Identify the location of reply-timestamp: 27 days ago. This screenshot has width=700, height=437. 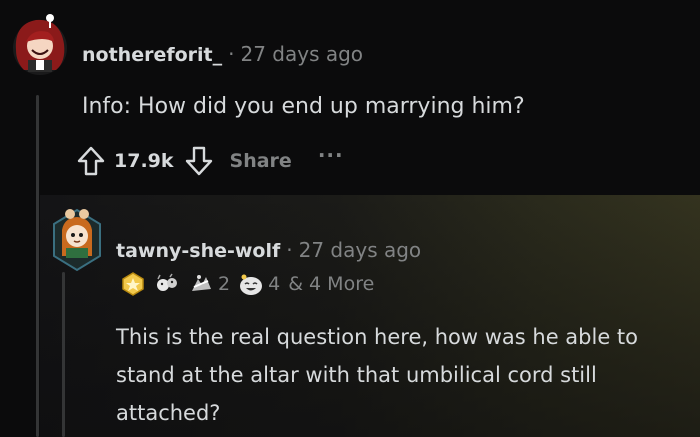
(360, 250).